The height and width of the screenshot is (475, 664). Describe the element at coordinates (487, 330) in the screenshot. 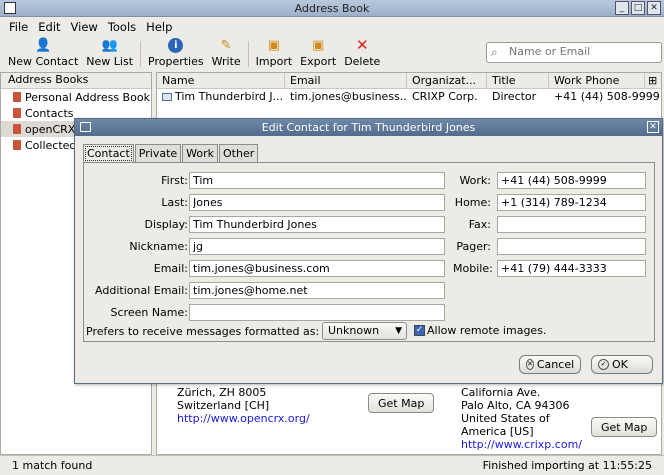

I see `allow-remote-images-label: Allow remote images.` at that location.